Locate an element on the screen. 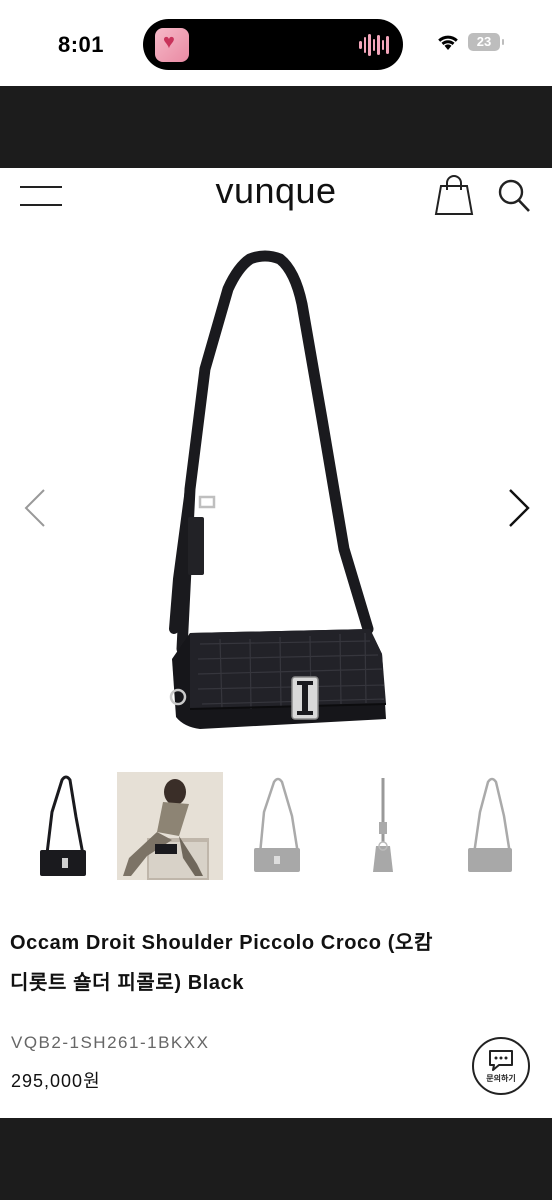 The height and width of the screenshot is (1200, 552). bottom-banner is located at coordinates (276, 1159).